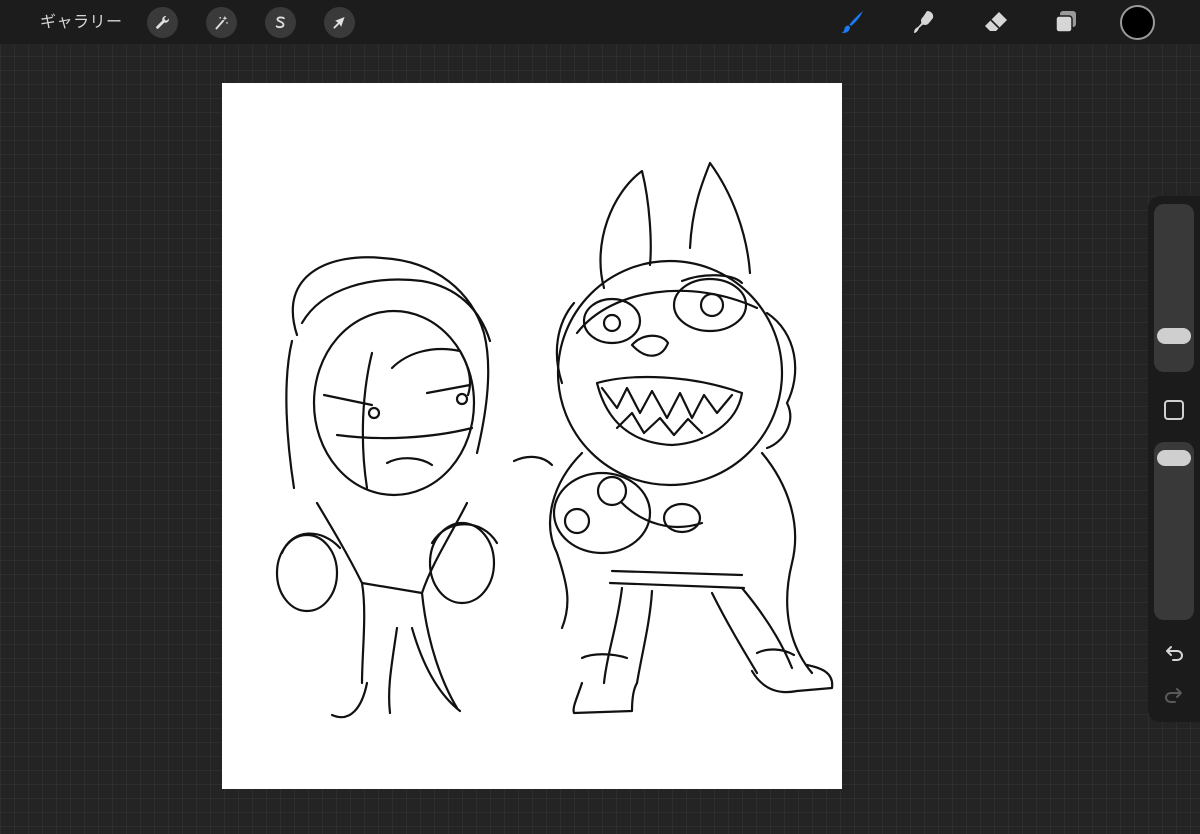 This screenshot has height=834, width=1200. I want to click on selection-s-icon, so click(280, 22).